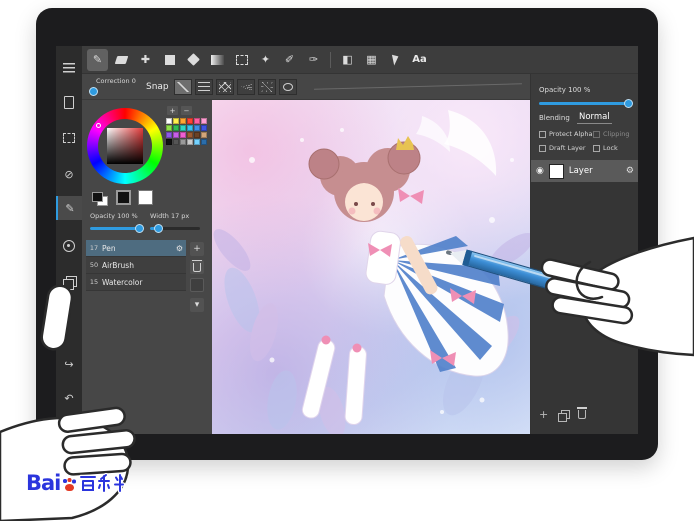 The height and width of the screenshot is (521, 694). I want to click on lock-checkbox: Lock, so click(605, 148).